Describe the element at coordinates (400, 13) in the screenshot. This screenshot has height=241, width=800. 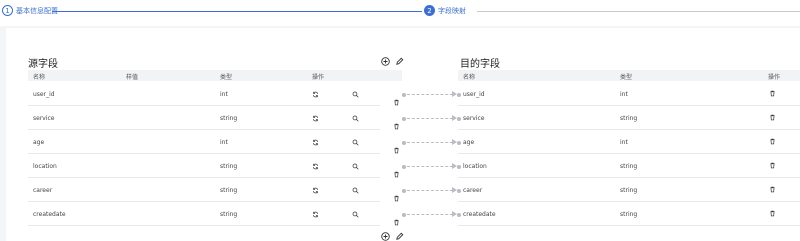
I see `stepper: 1 基本信息配置 2 字段映射` at that location.